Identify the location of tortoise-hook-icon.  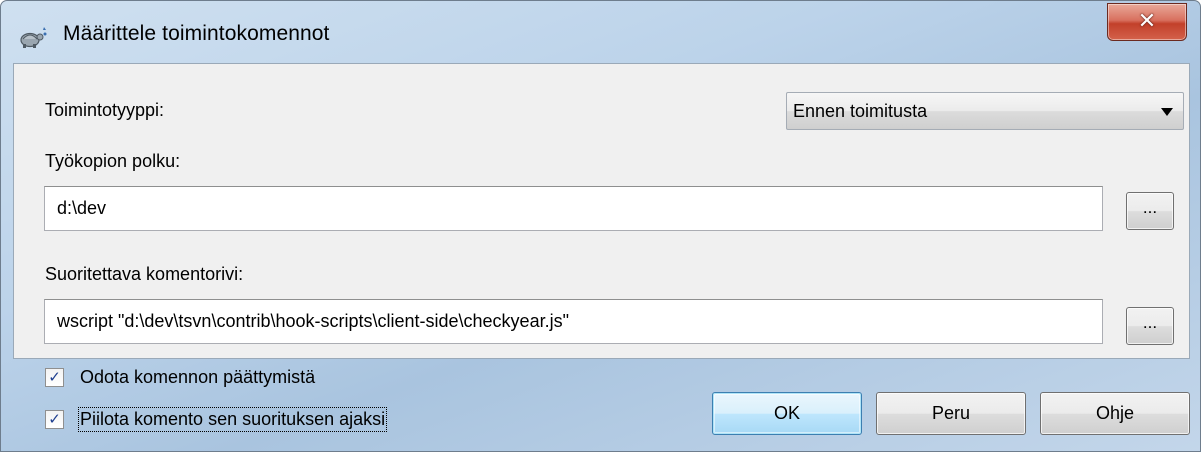
(33, 37).